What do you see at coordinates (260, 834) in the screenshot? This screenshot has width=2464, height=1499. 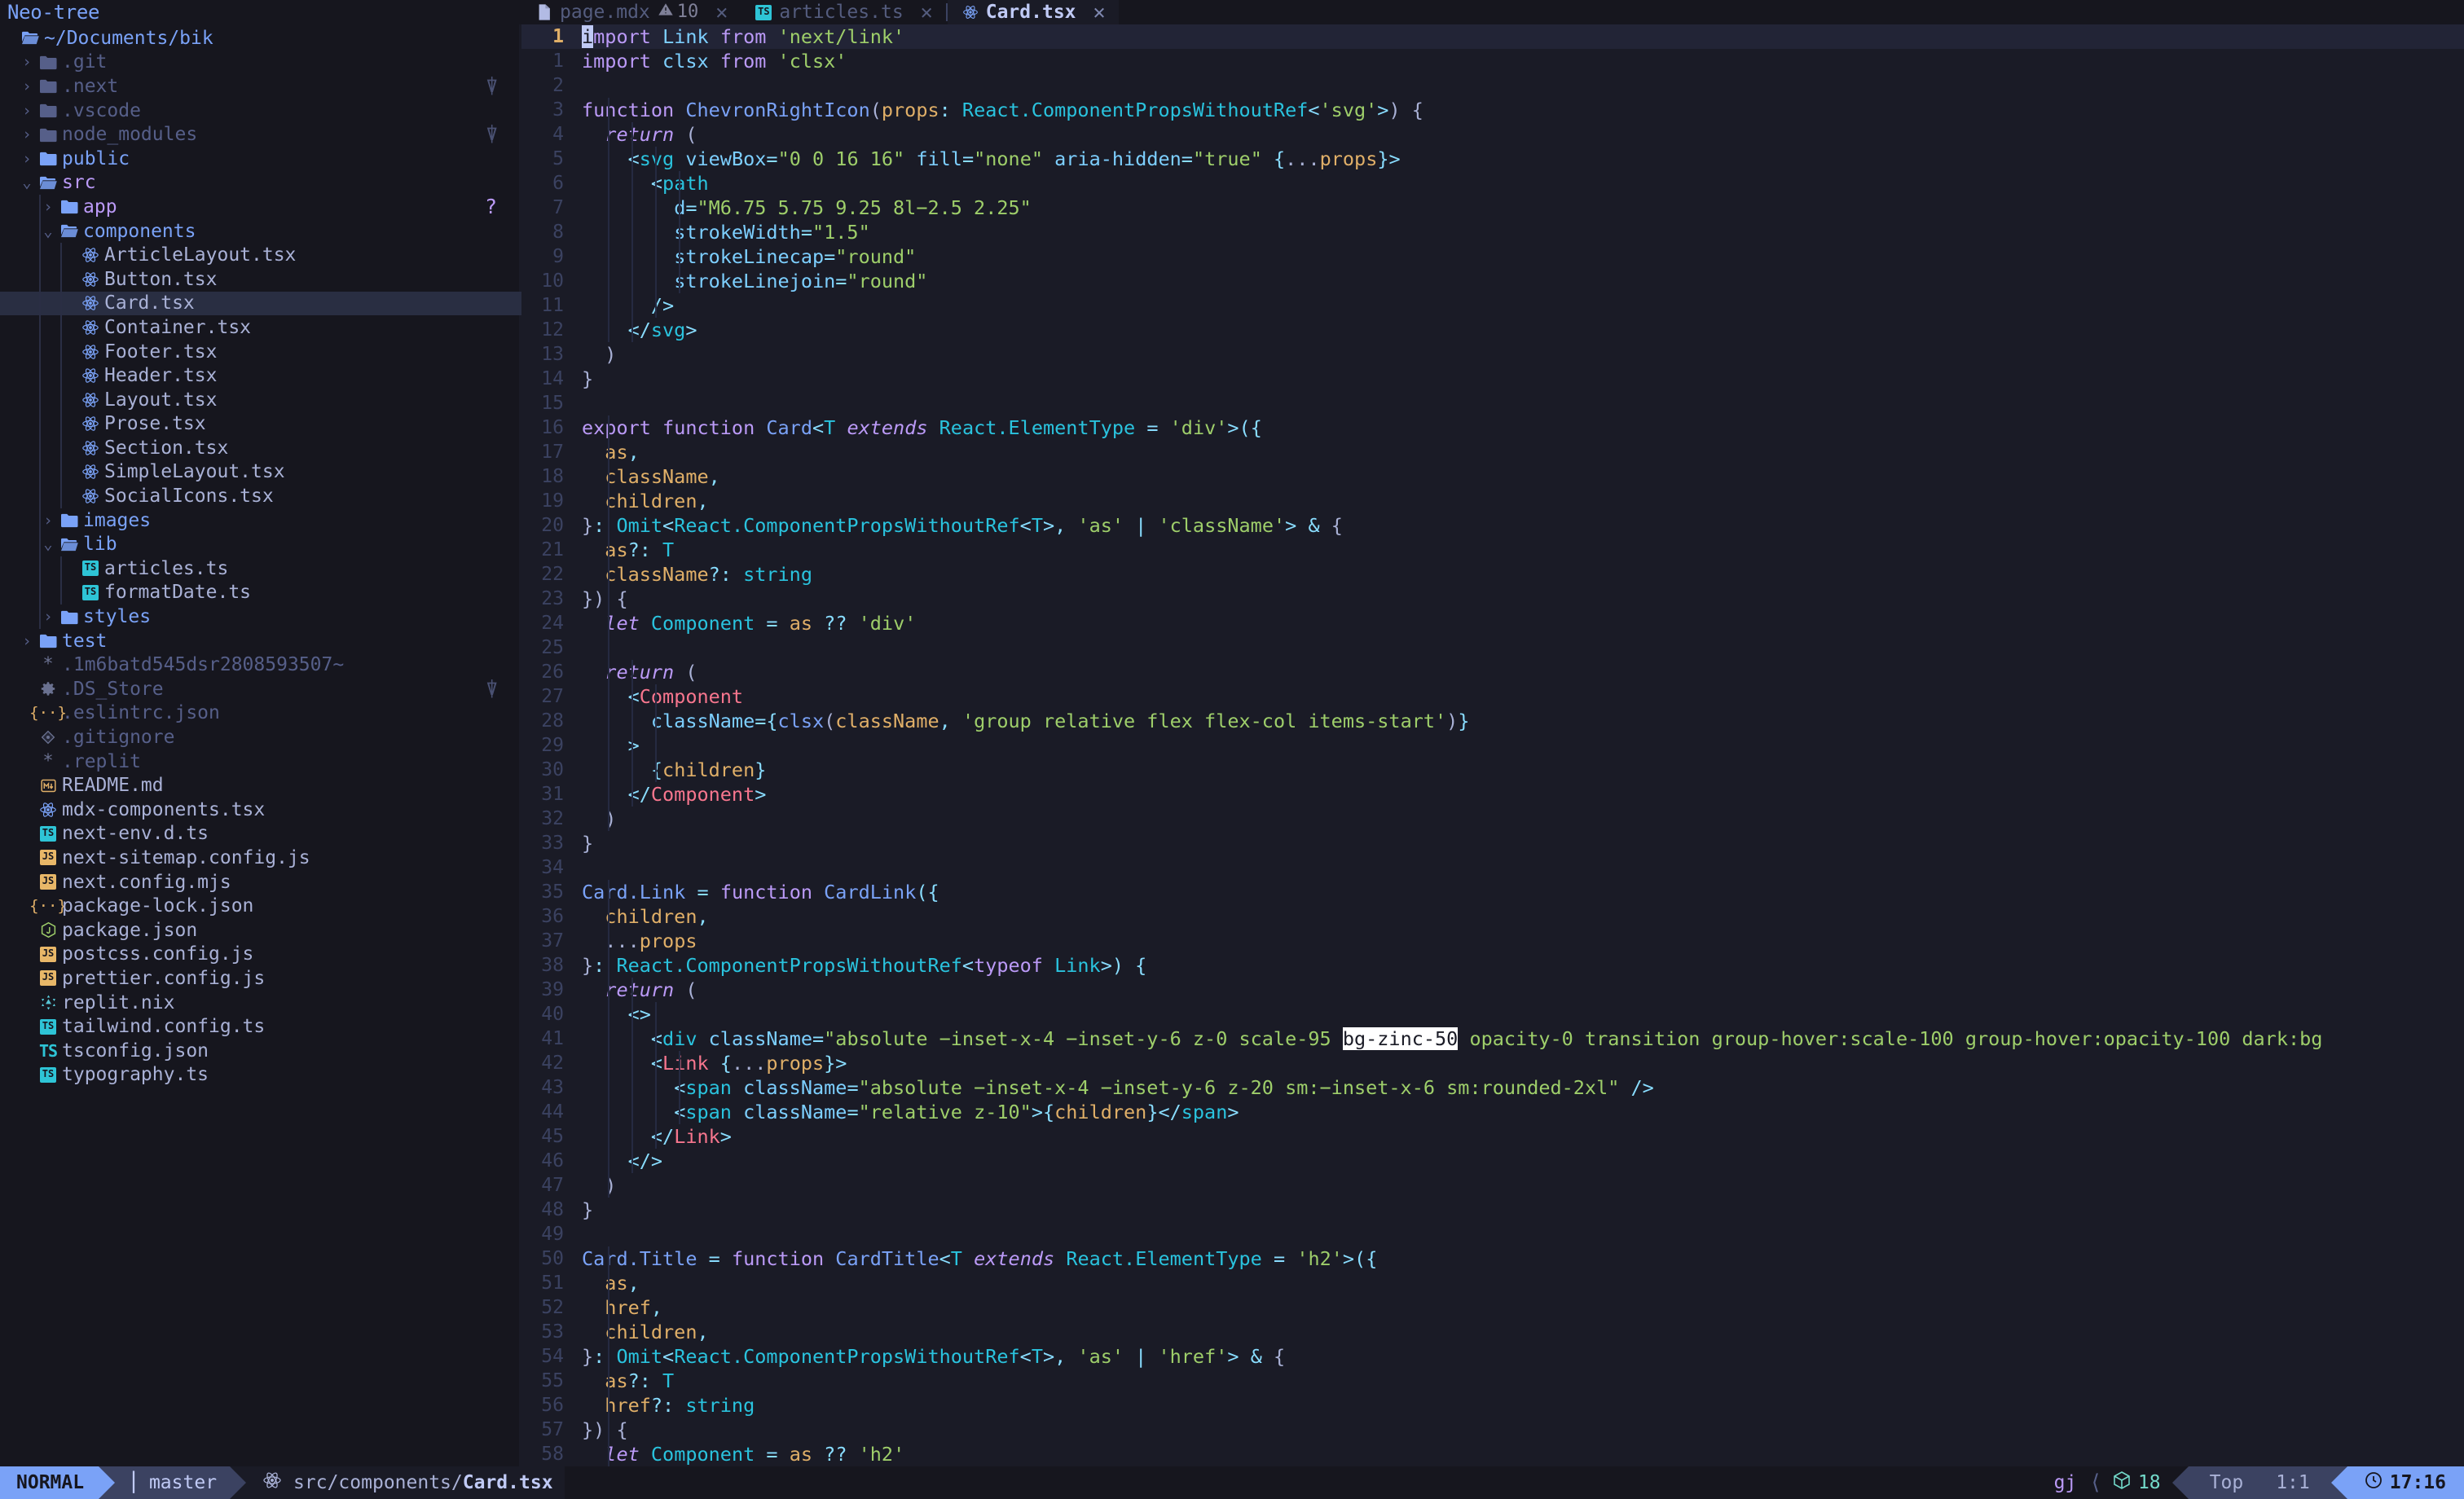 I see `file-tree-item: TS next-env.d.ts` at bounding box center [260, 834].